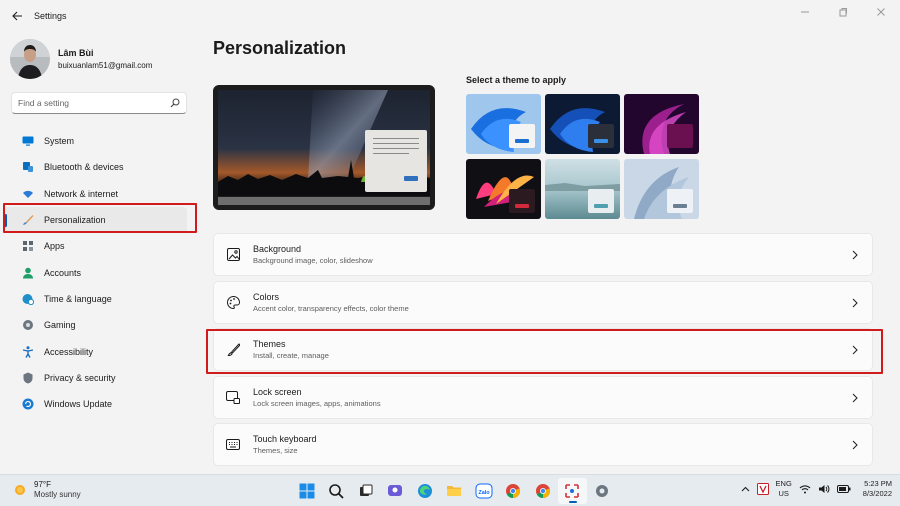 The height and width of the screenshot is (506, 900). I want to click on zalo-button: Zalo, so click(484, 491).